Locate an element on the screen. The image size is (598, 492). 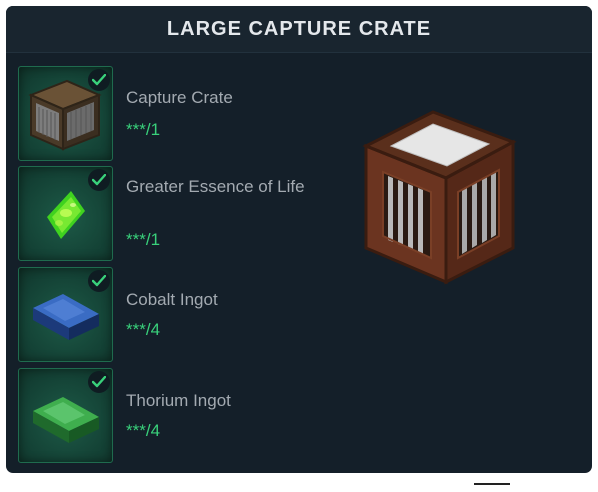
panel-title: LARGE CAPTURE CRATE is located at coordinates (299, 28).